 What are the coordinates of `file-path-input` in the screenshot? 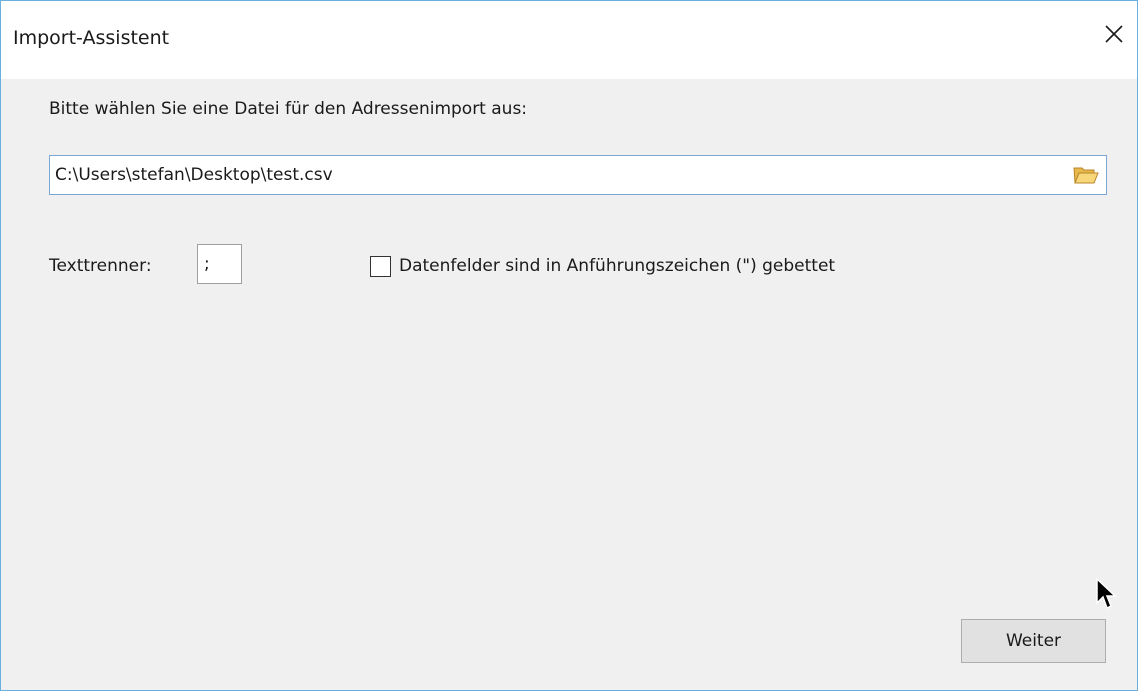 It's located at (555, 175).